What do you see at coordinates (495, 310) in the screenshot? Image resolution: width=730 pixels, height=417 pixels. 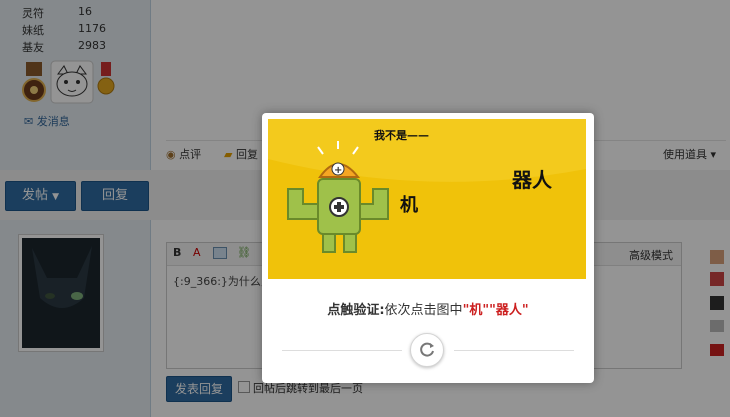 I see `instruction-targets: "机""器人"` at bounding box center [495, 310].